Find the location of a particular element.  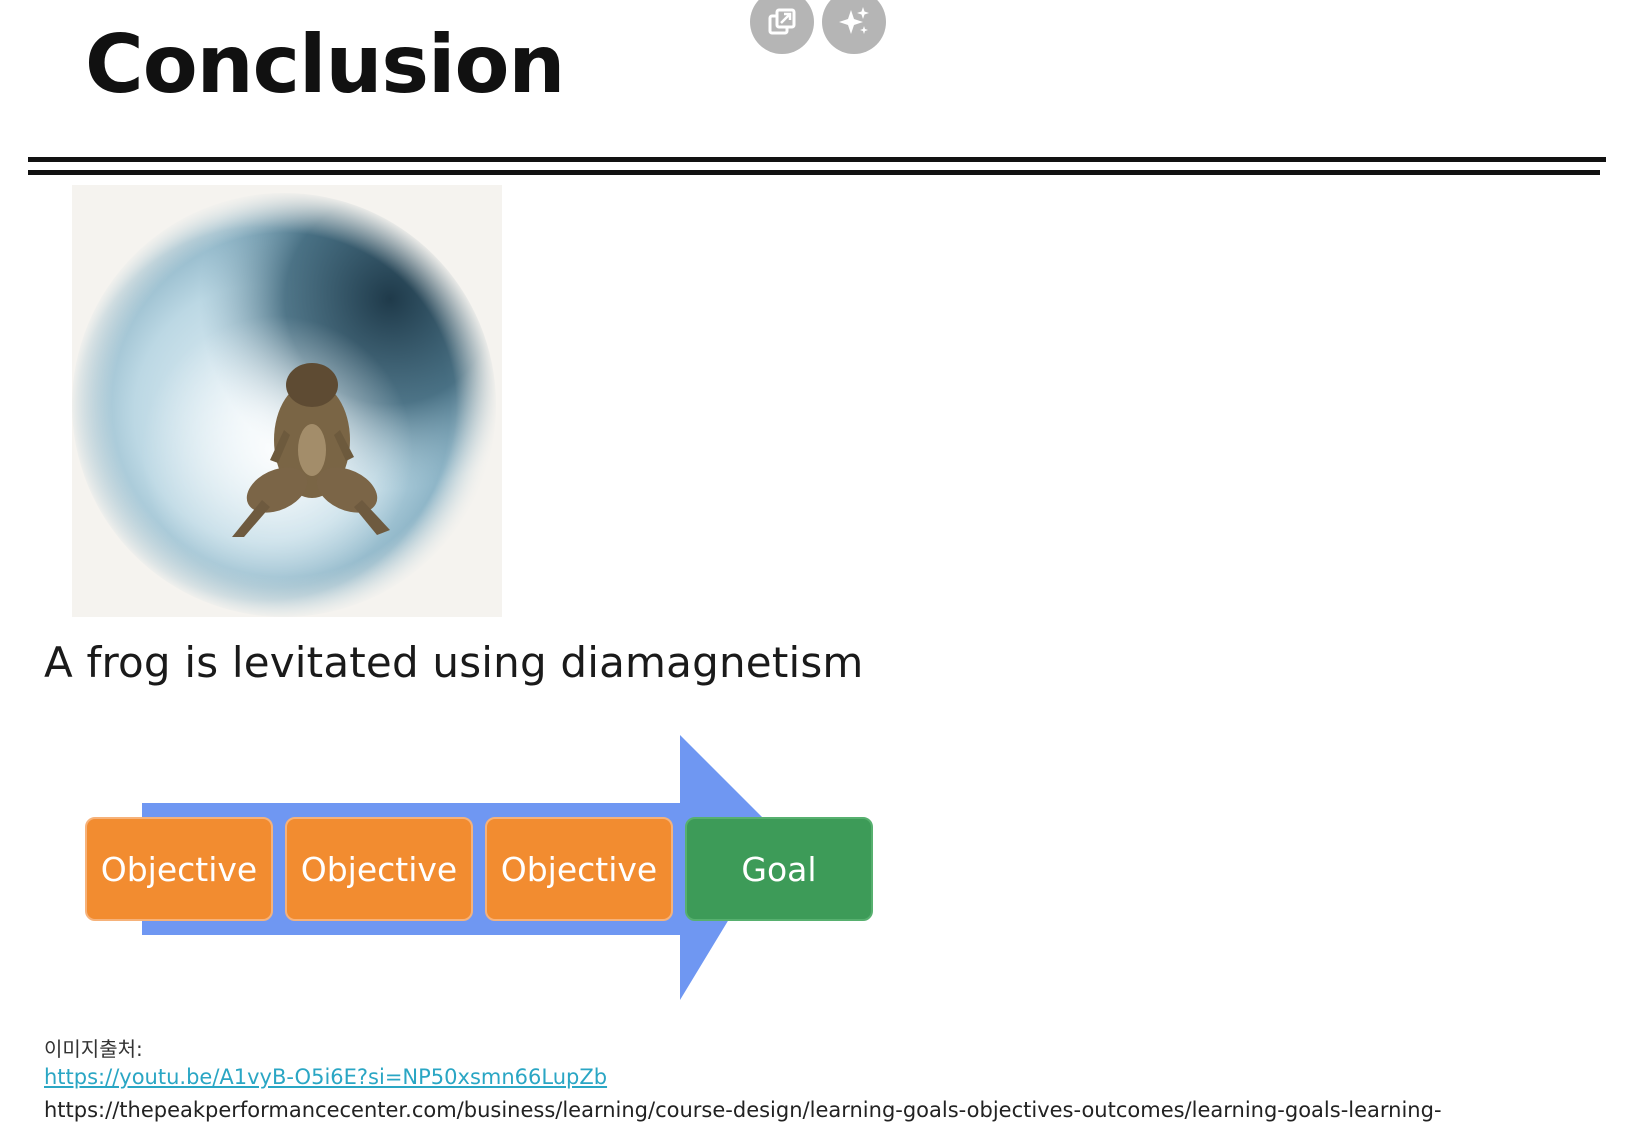

open-external-button is located at coordinates (782, 27).